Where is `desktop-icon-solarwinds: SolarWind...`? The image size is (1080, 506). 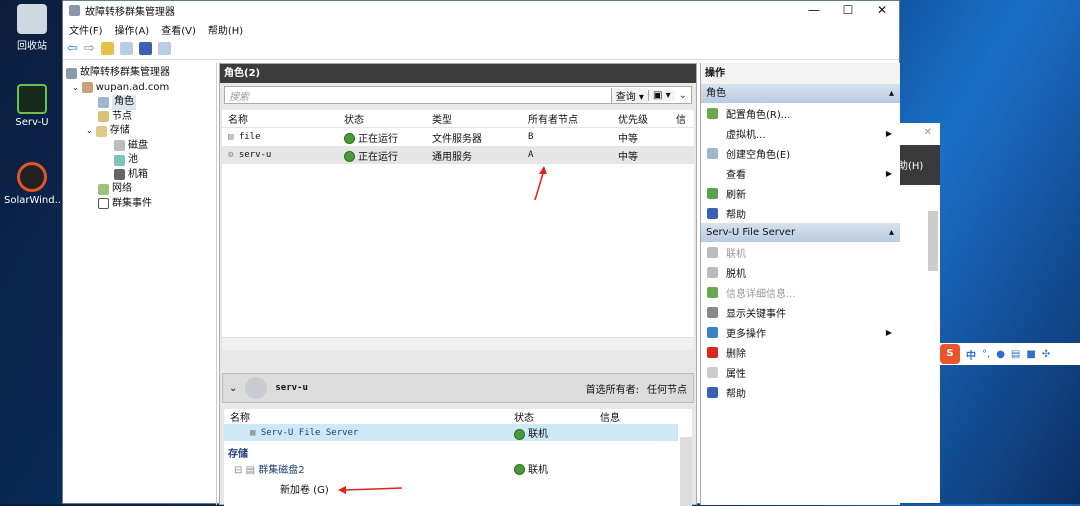 desktop-icon-solarwinds: SolarWind... is located at coordinates (34, 184).